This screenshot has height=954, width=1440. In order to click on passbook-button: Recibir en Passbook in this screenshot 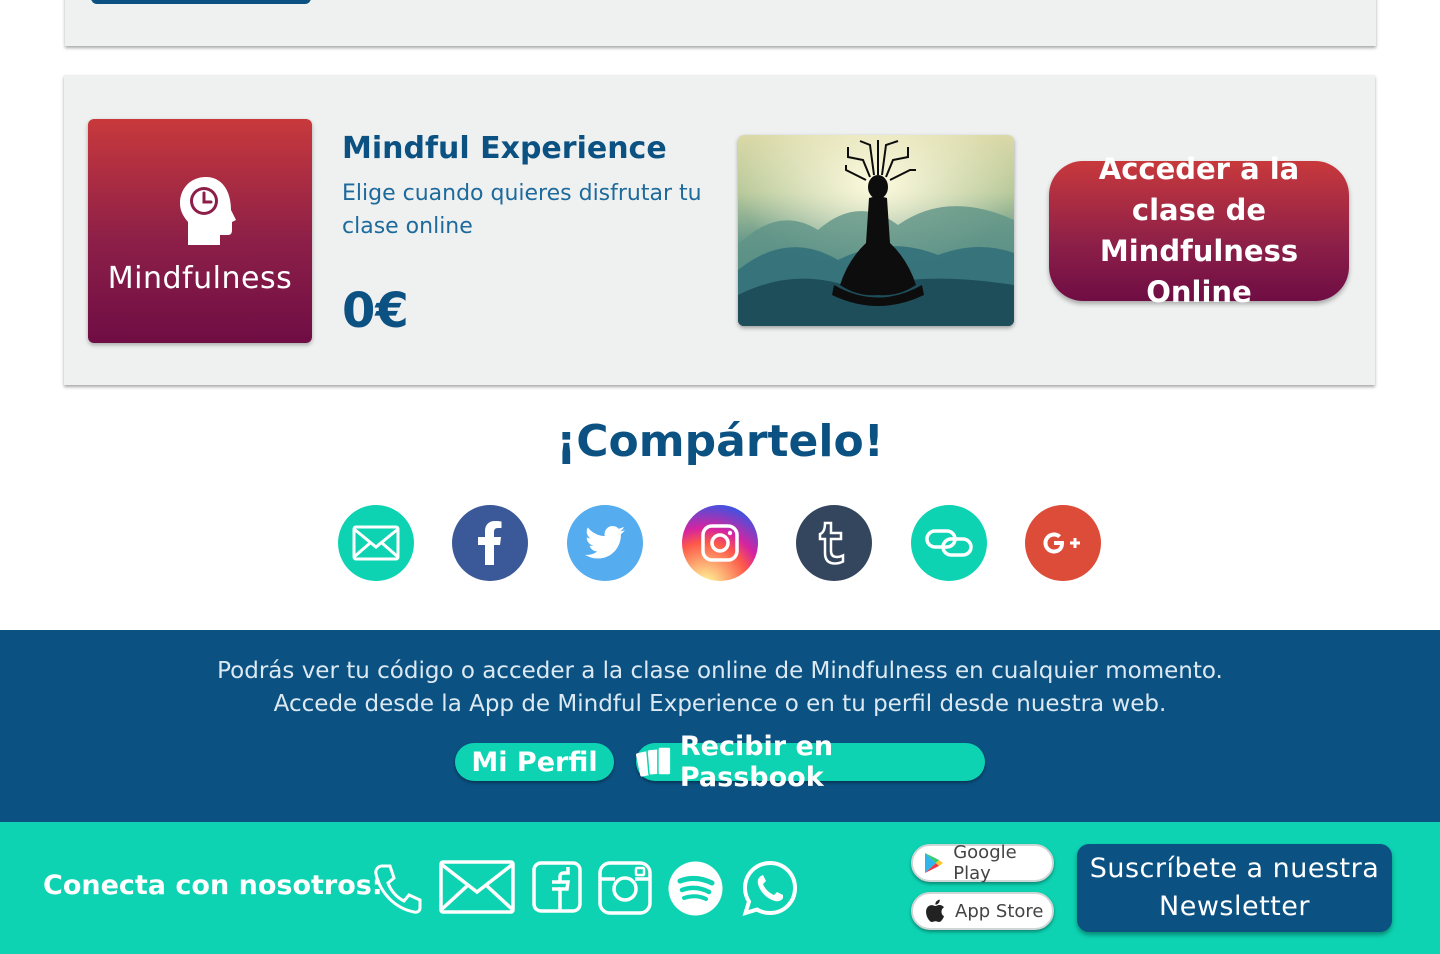, I will do `click(810, 762)`.